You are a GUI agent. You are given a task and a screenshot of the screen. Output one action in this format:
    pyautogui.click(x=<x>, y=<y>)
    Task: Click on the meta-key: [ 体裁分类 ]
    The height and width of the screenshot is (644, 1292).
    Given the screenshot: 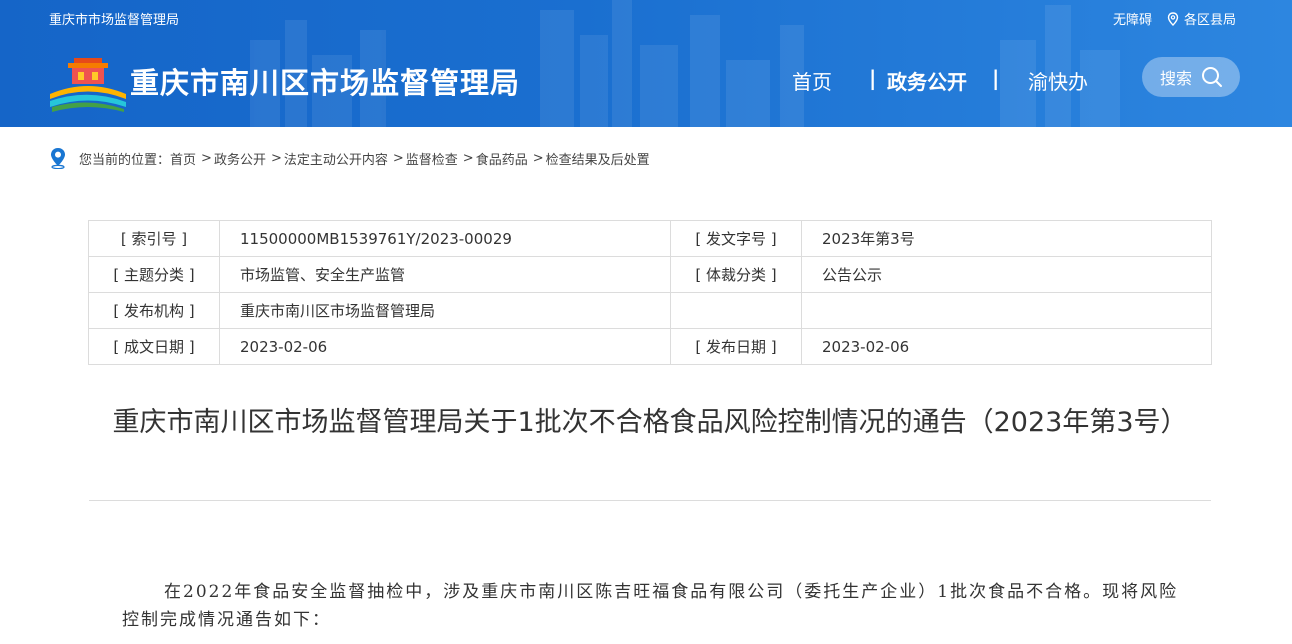 What is the action you would take?
    pyautogui.click(x=736, y=274)
    